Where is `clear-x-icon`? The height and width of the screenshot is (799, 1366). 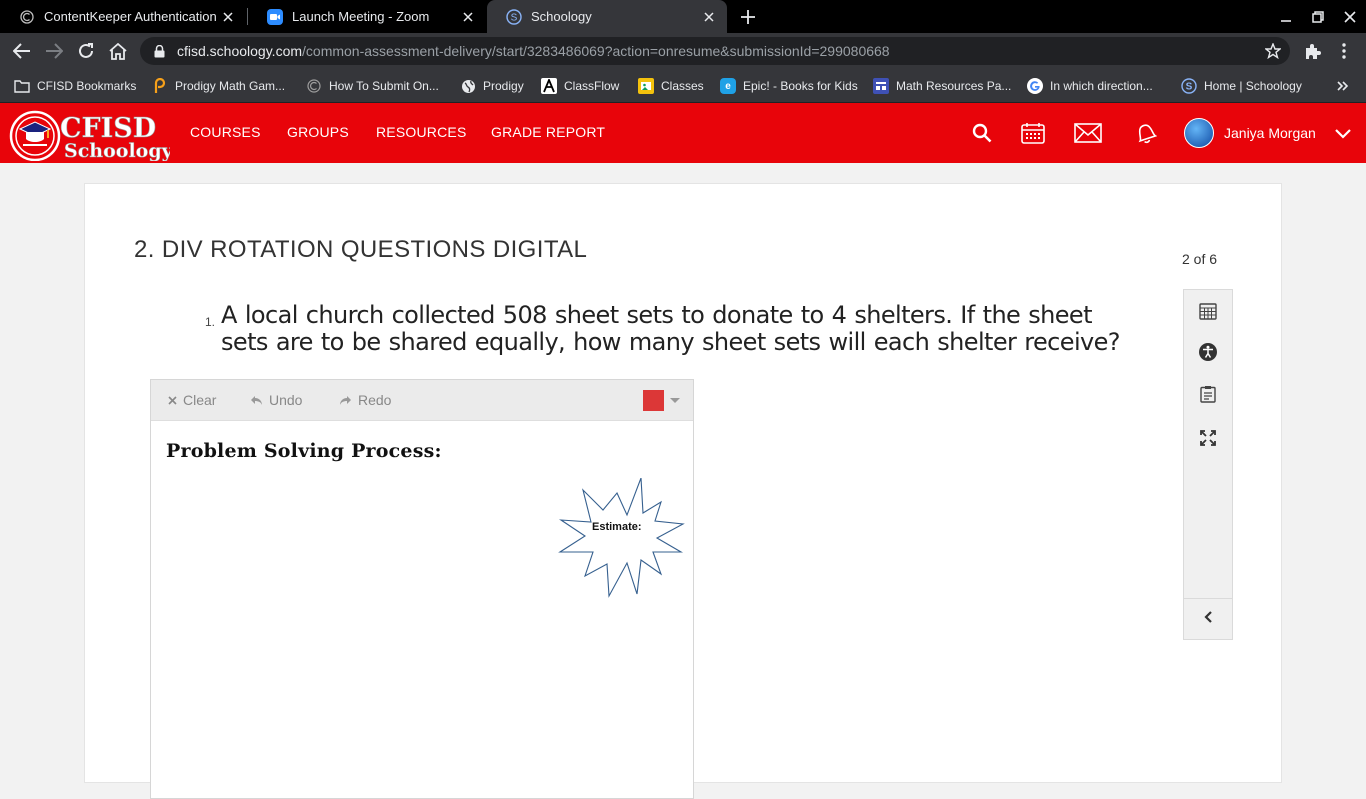
clear-x-icon is located at coordinates (172, 400).